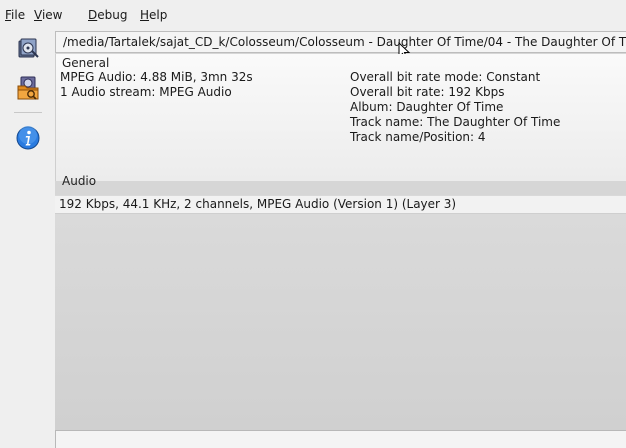  What do you see at coordinates (455, 122) in the screenshot?
I see `general-right-line: Track name: The Daughter Of Time` at bounding box center [455, 122].